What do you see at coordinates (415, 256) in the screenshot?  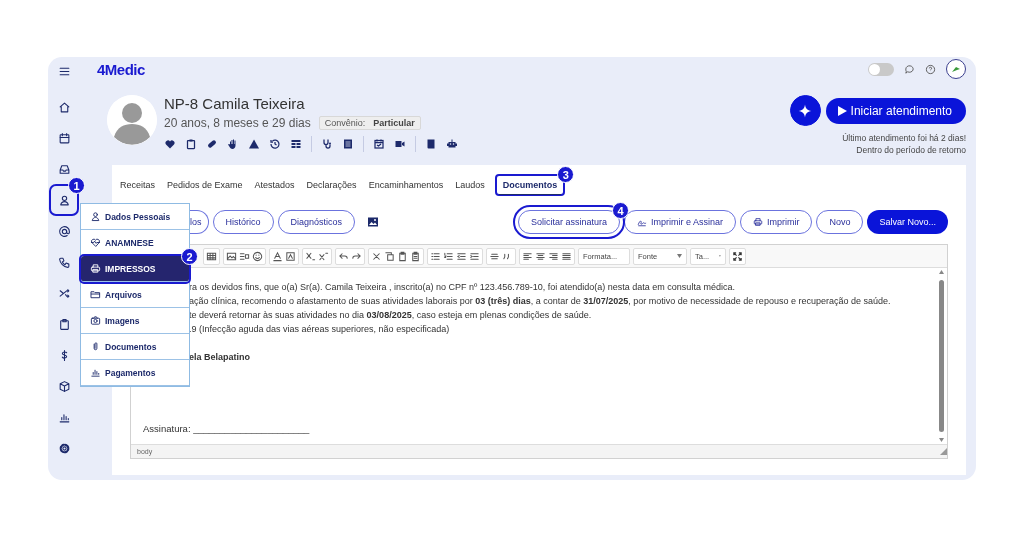 I see `paste-text-icon` at bounding box center [415, 256].